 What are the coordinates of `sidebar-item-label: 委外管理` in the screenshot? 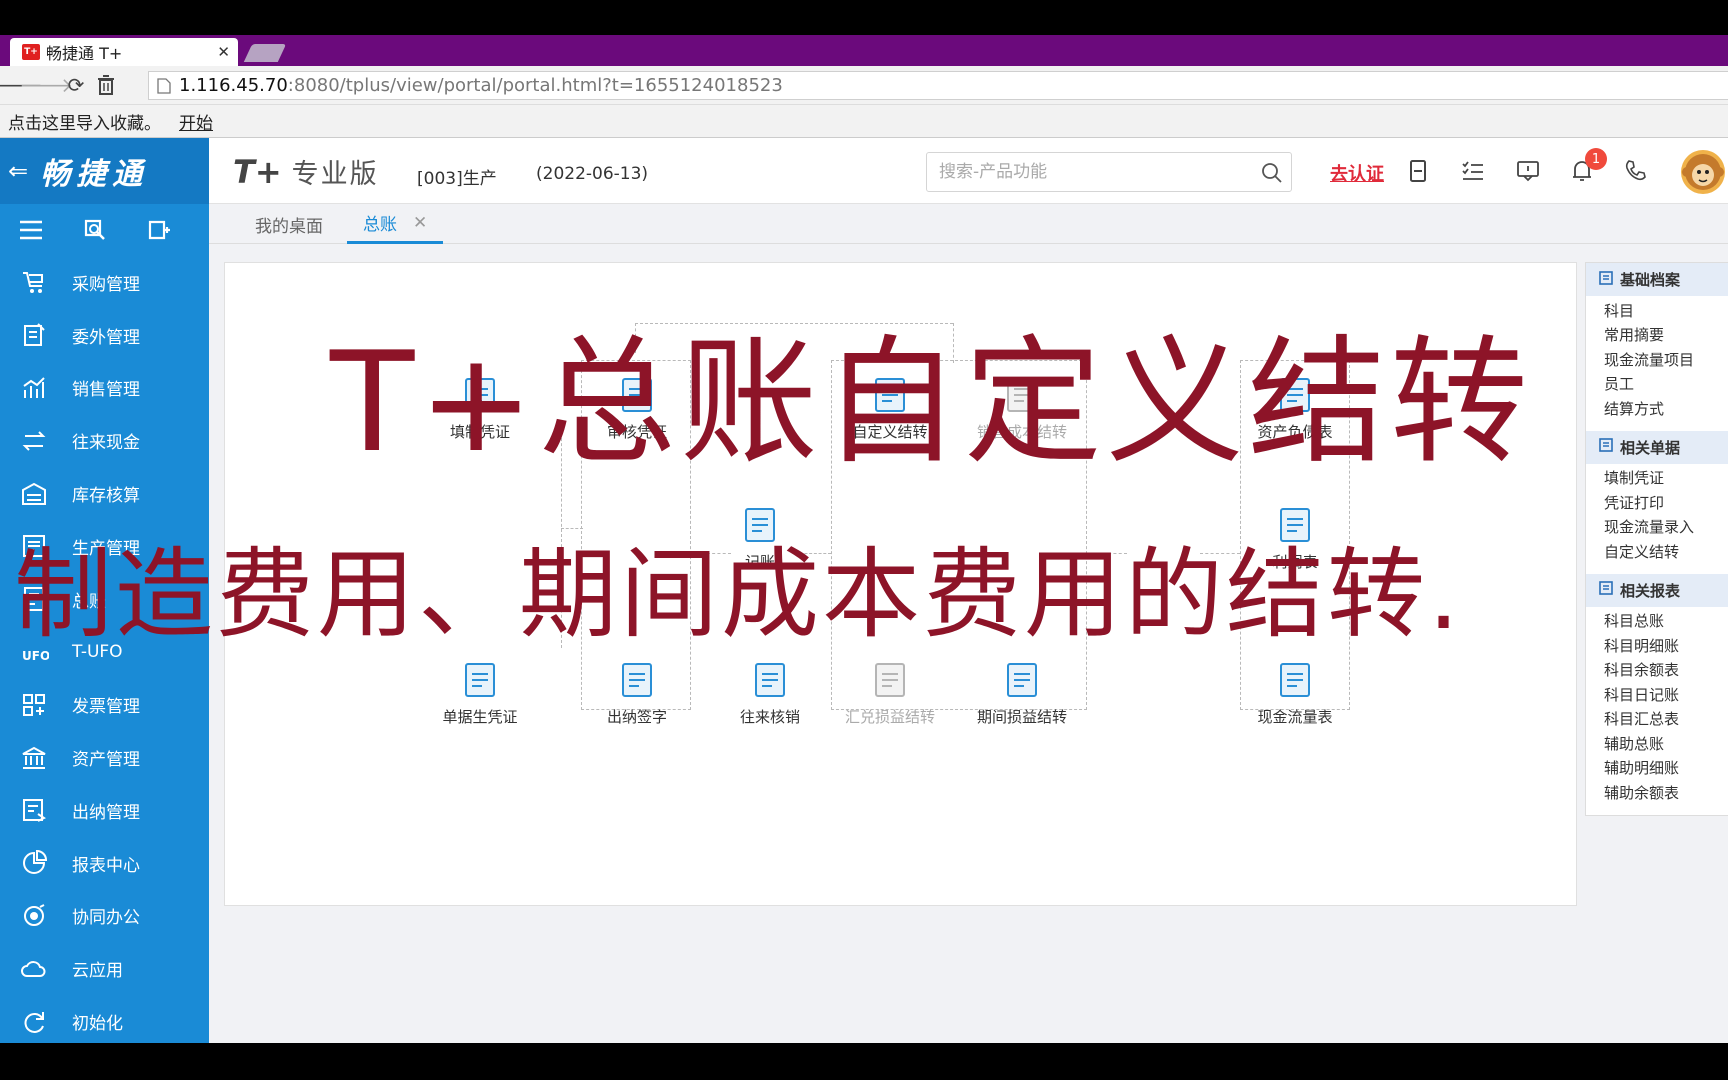 It's located at (106, 337).